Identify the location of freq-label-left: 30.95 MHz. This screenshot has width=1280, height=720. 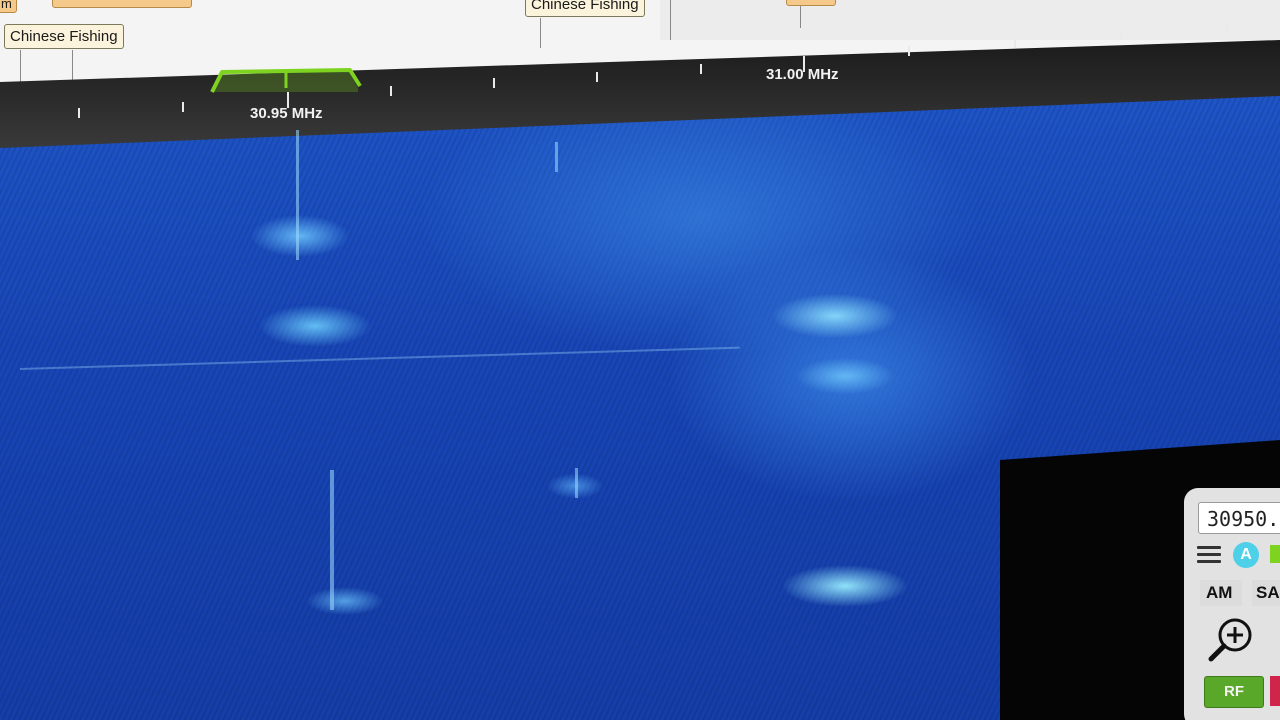
(286, 113).